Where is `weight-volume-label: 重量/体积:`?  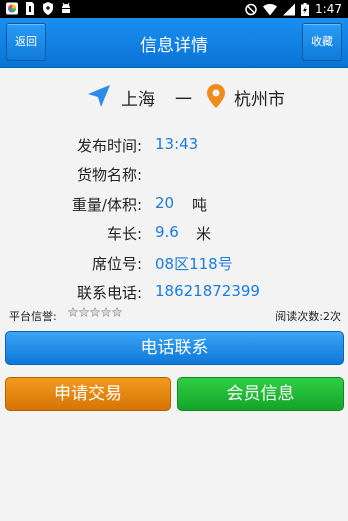
weight-volume-label: 重量/体积: is located at coordinates (106, 205).